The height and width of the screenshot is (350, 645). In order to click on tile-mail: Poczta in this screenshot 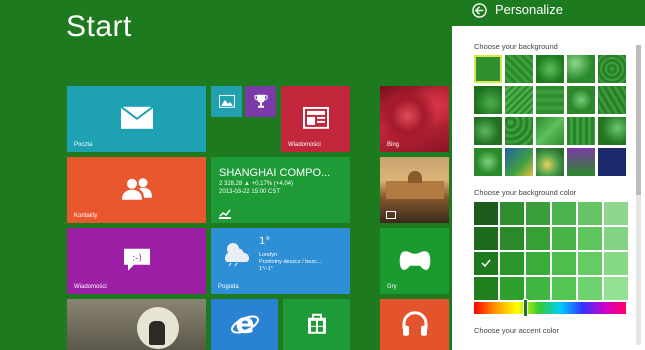, I will do `click(136, 119)`.